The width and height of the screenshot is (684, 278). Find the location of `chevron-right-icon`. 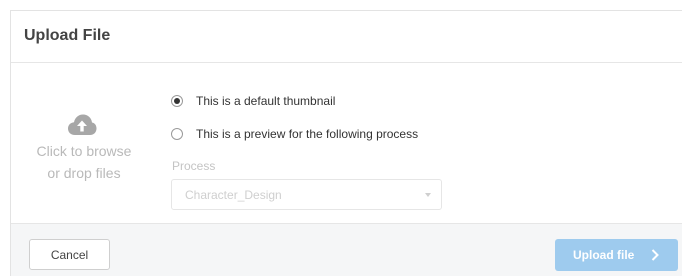

chevron-right-icon is located at coordinates (655, 255).